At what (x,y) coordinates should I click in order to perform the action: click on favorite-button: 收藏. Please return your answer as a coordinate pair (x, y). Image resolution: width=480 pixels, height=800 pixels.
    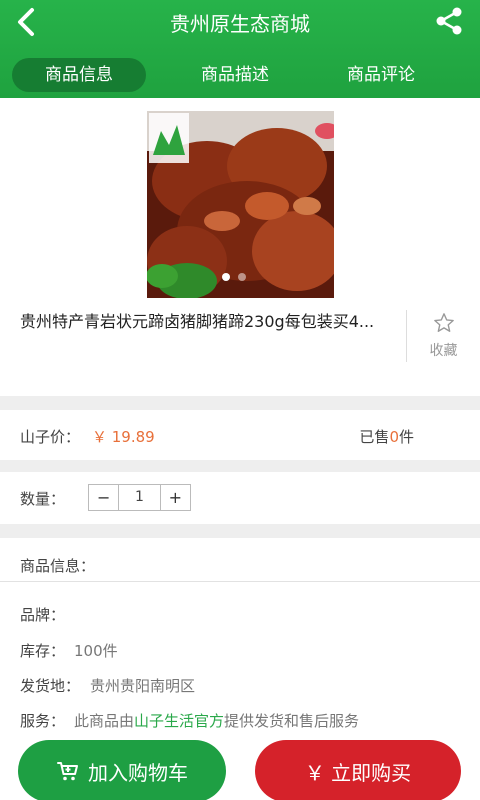
    Looking at the image, I should click on (443, 336).